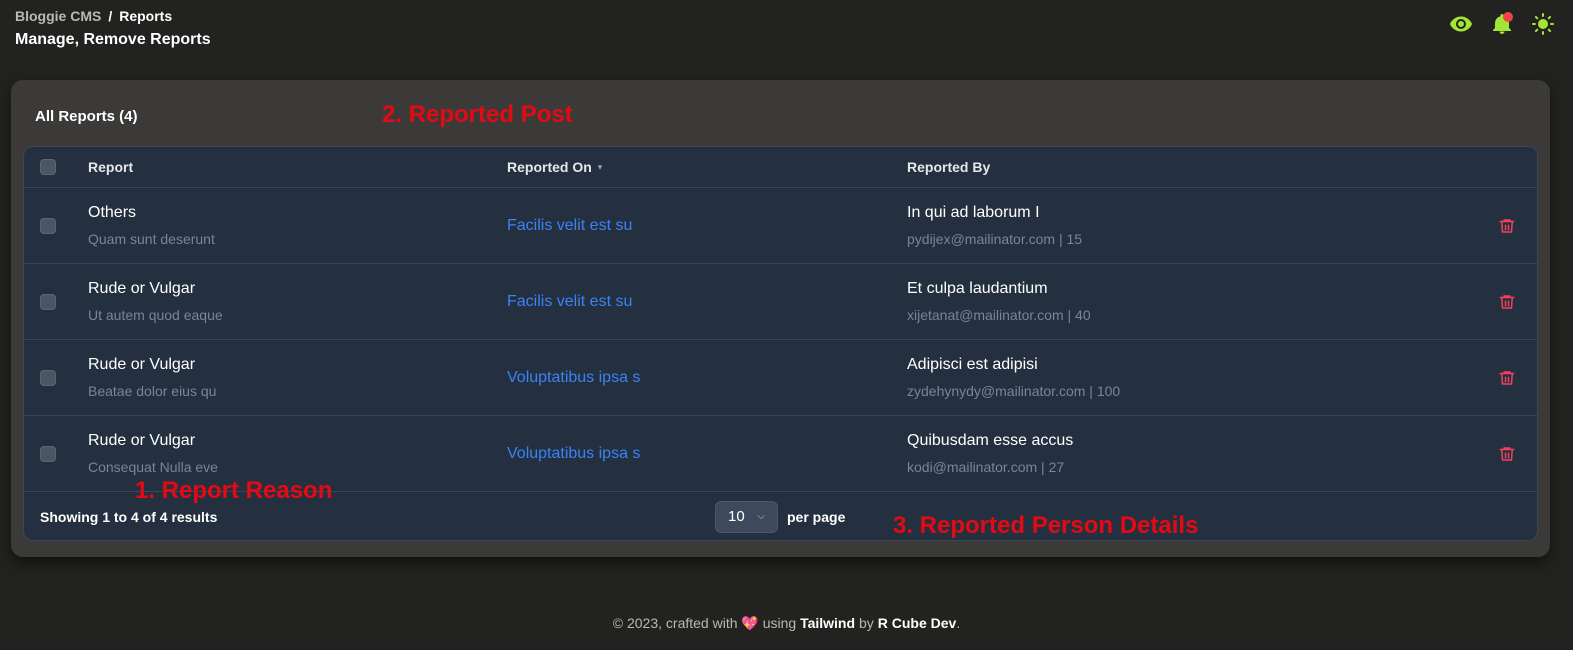 The width and height of the screenshot is (1573, 650). Describe the element at coordinates (549, 167) in the screenshot. I see `header-reported-on-label: Reported On` at that location.